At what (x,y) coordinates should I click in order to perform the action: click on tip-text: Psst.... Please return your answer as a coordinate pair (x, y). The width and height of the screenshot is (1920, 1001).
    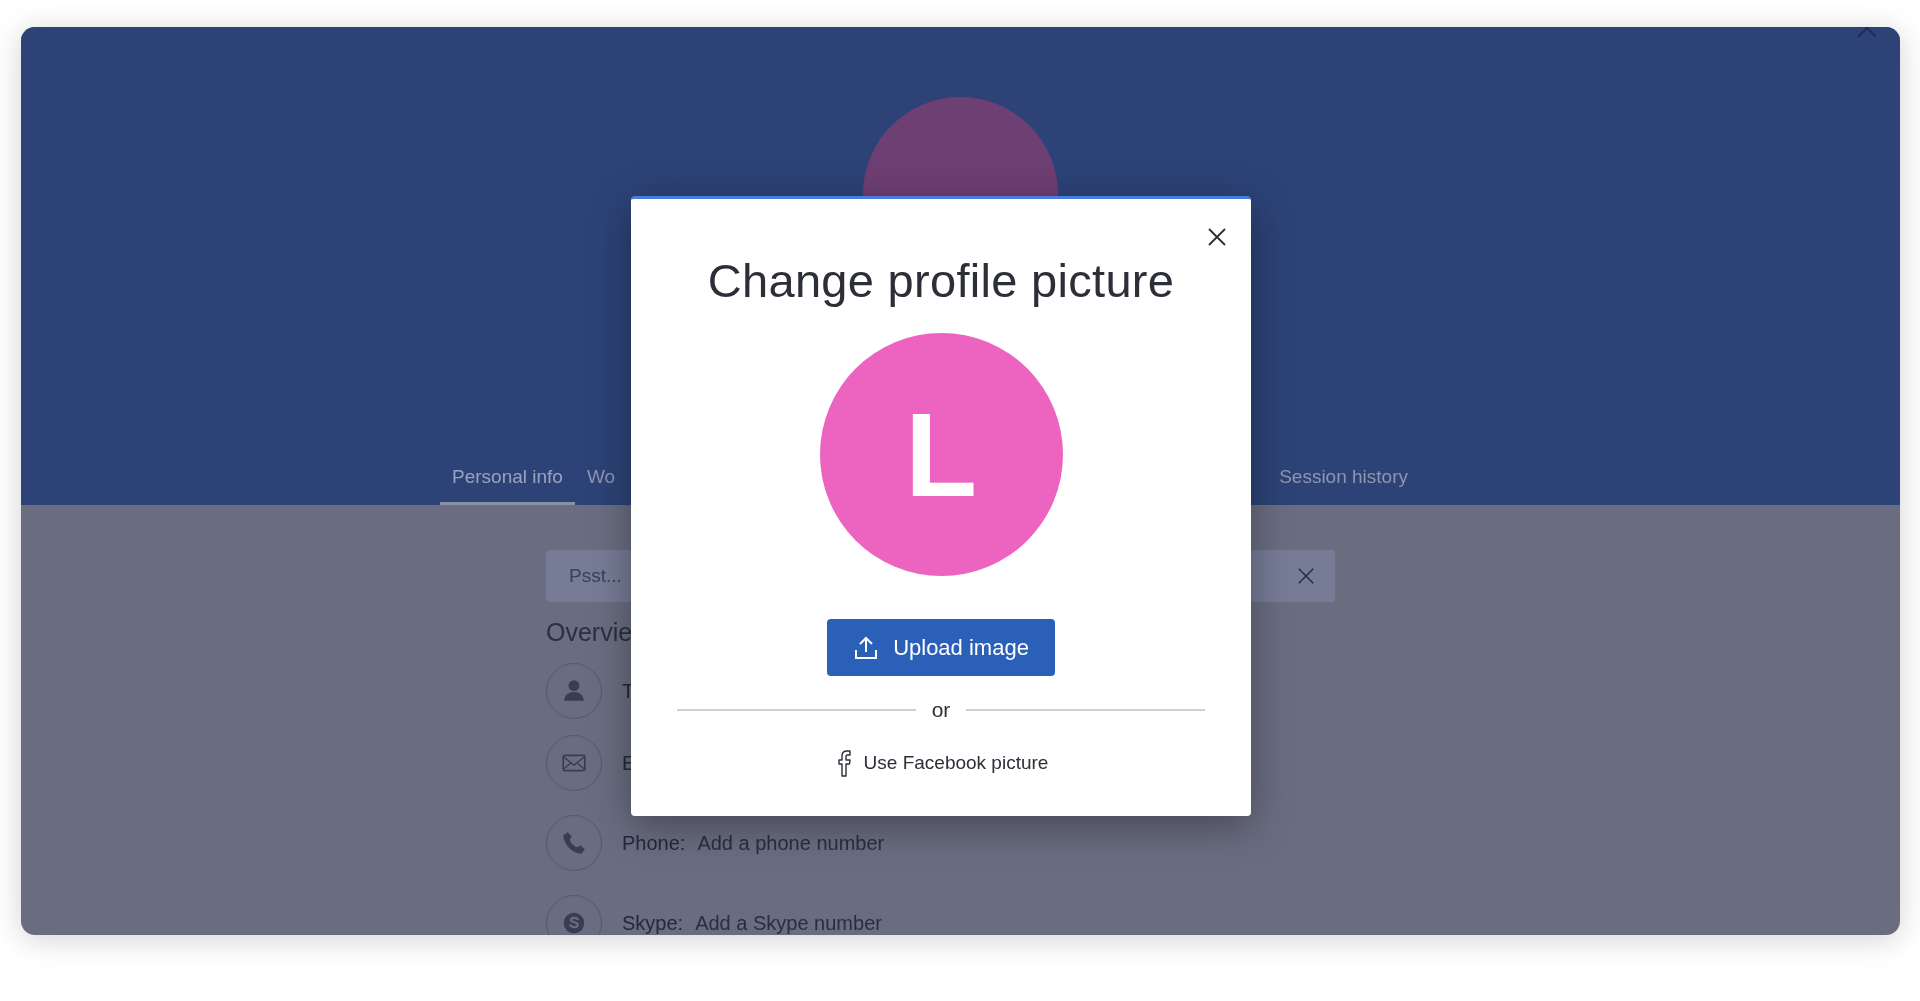
    Looking at the image, I should click on (595, 576).